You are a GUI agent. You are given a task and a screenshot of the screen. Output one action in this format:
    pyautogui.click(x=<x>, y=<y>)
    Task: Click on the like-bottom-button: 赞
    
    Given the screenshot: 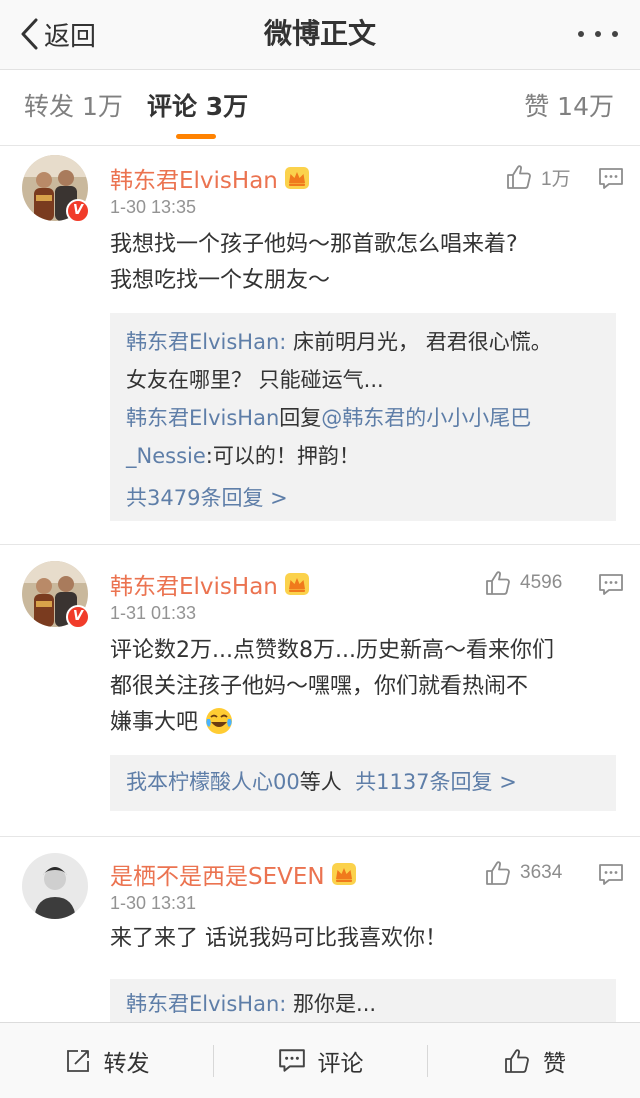 What is the action you would take?
    pyautogui.click(x=534, y=1060)
    